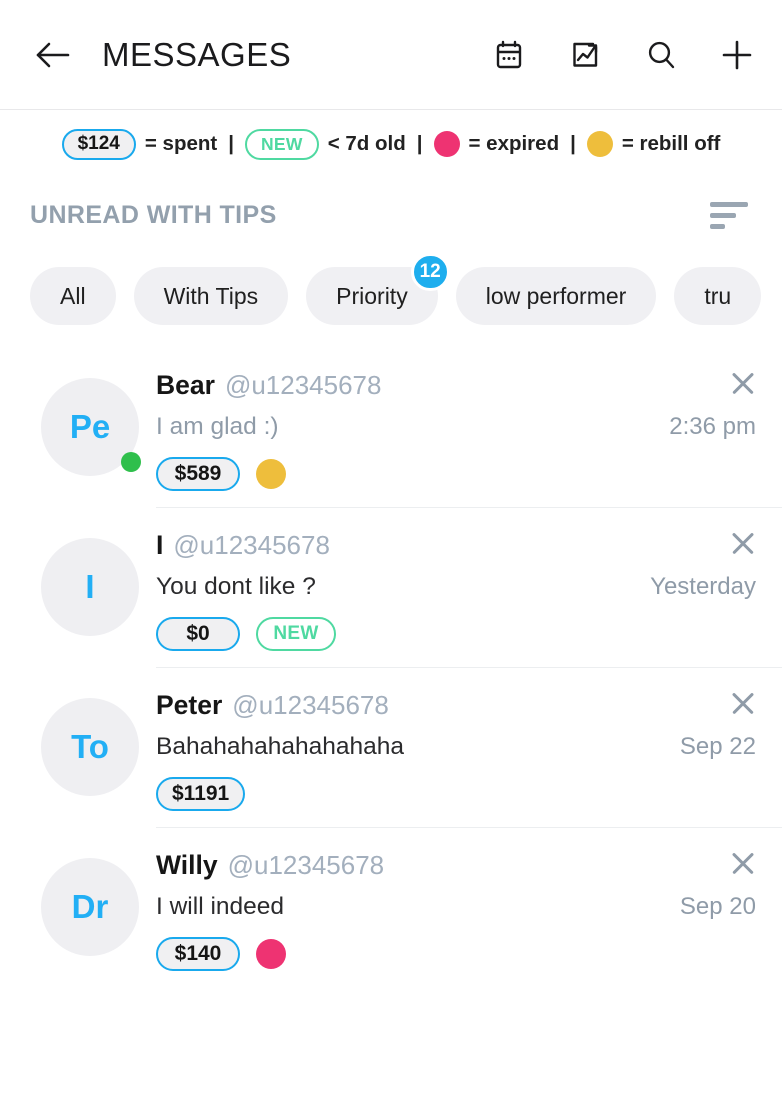  What do you see at coordinates (469, 474) in the screenshot?
I see `conversation-tags: $589` at bounding box center [469, 474].